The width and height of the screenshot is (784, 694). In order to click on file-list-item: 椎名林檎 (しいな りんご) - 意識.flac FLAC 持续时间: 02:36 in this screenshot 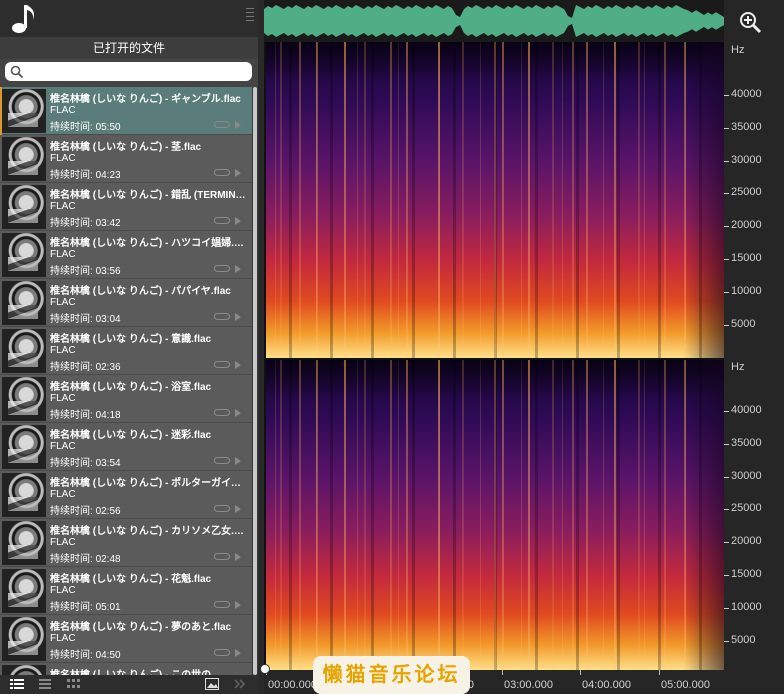, I will do `click(126, 351)`.